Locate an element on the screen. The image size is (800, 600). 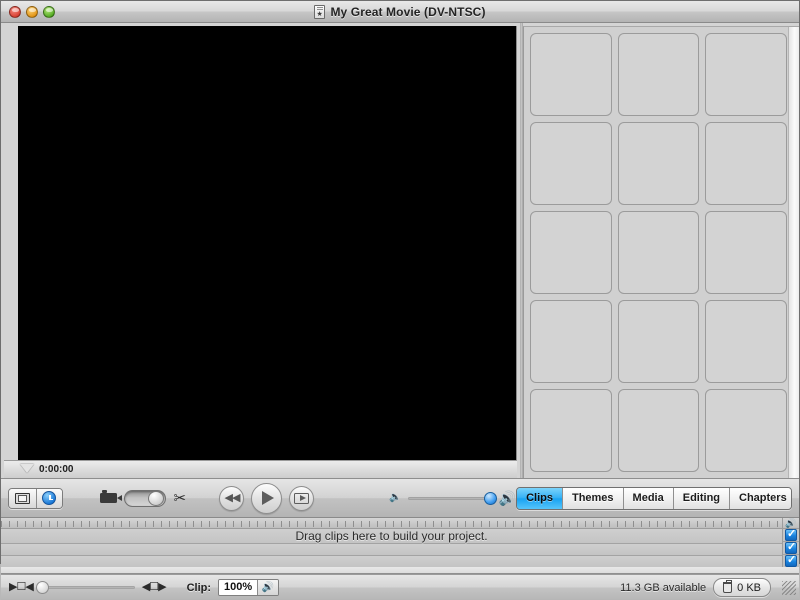
trash-size-label: 0 KB is located at coordinates (749, 587).